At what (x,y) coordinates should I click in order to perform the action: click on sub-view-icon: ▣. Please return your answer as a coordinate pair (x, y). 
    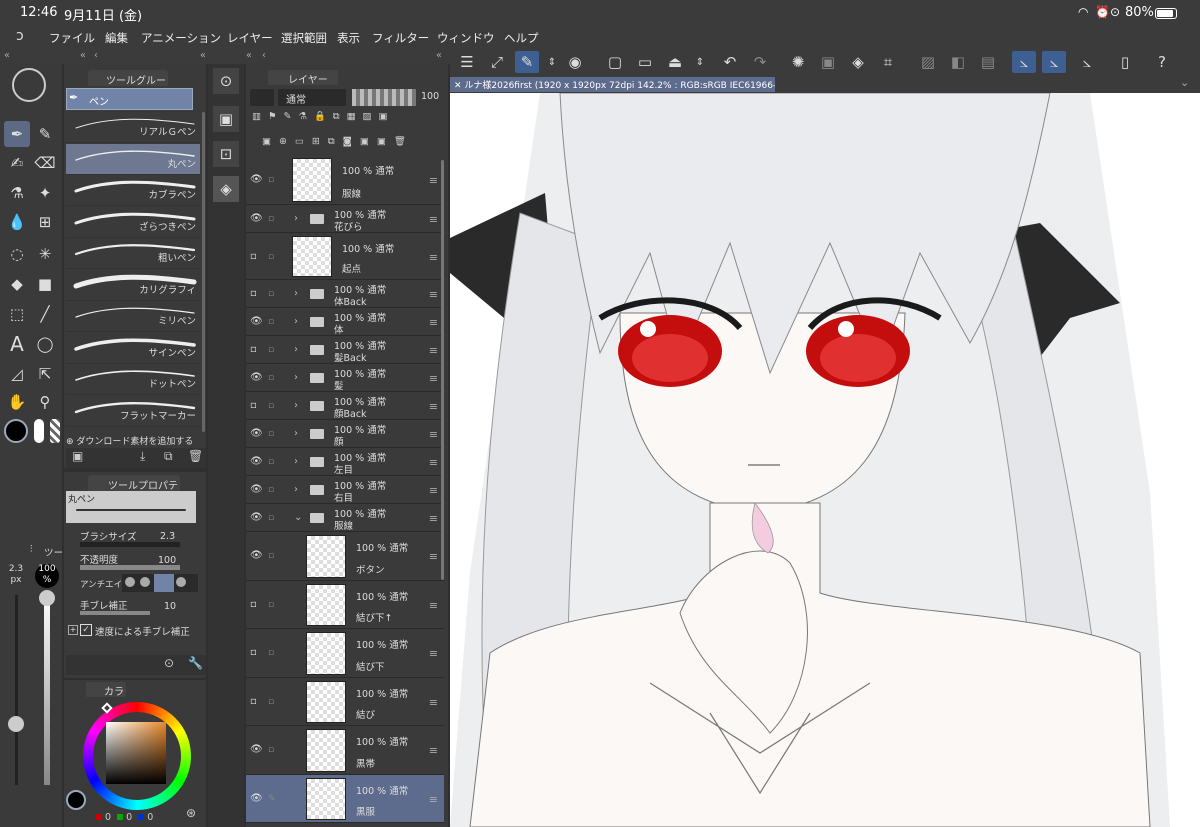
    Looking at the image, I should click on (226, 119).